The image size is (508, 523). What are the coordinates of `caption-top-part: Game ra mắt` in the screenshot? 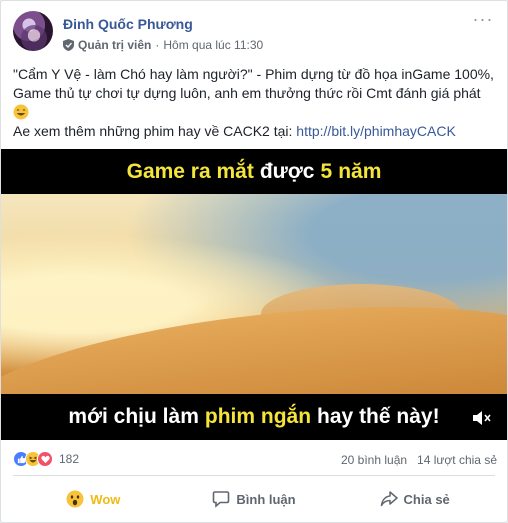 It's located at (190, 171).